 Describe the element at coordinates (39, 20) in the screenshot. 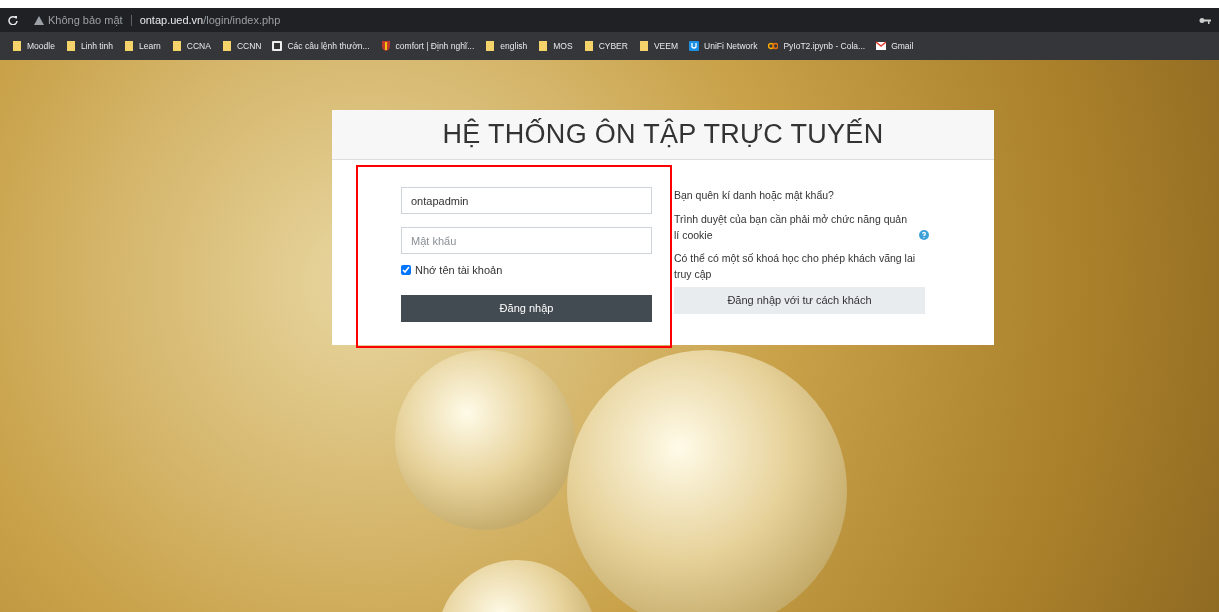

I see `warning-icon` at that location.